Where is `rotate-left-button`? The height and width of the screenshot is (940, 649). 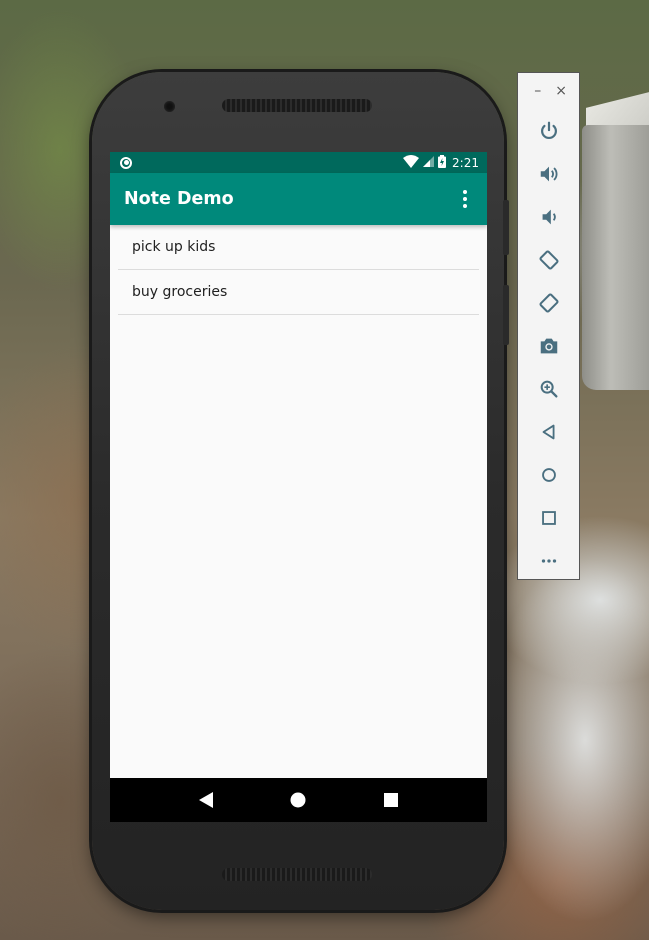
rotate-left-button is located at coordinates (548, 259).